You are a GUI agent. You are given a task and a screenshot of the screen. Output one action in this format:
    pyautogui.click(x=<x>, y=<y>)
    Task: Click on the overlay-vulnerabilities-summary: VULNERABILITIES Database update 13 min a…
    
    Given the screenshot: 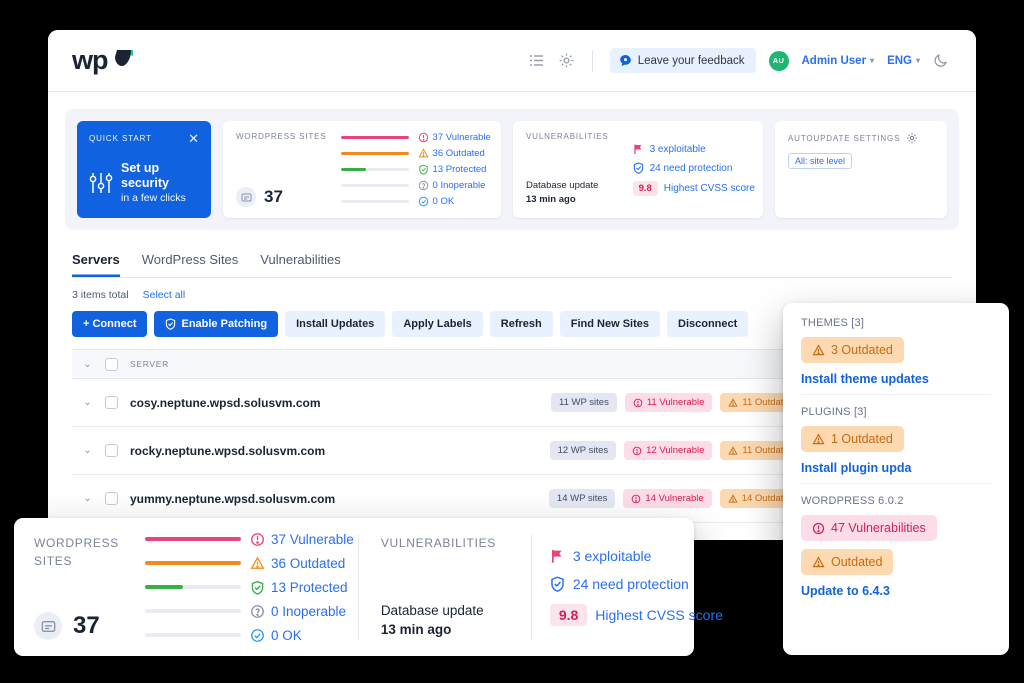 What is the action you would take?
    pyautogui.click(x=447, y=587)
    